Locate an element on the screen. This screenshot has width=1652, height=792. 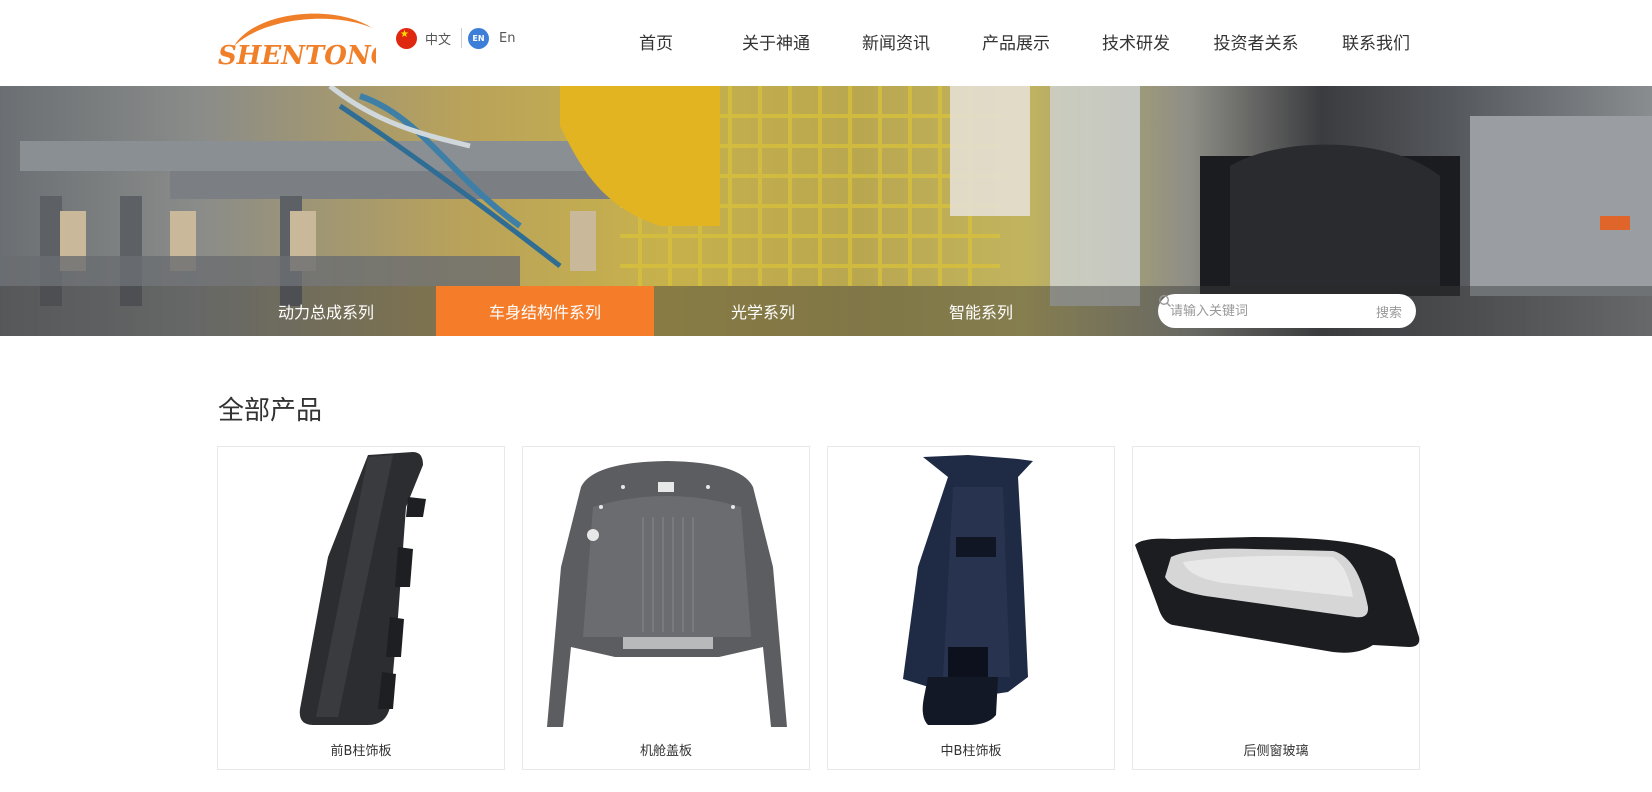
nav-news: 新闻资讯 is located at coordinates (896, 41).